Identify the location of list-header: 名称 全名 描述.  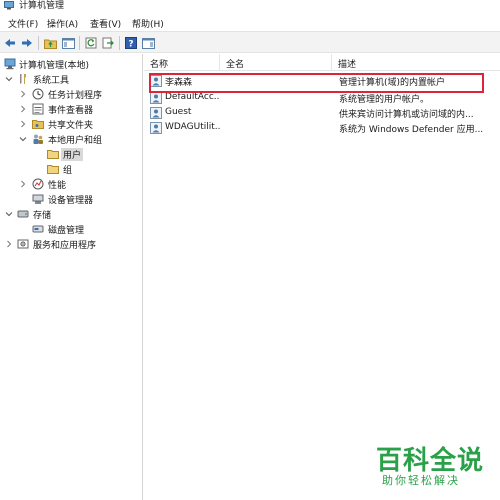
(322, 62).